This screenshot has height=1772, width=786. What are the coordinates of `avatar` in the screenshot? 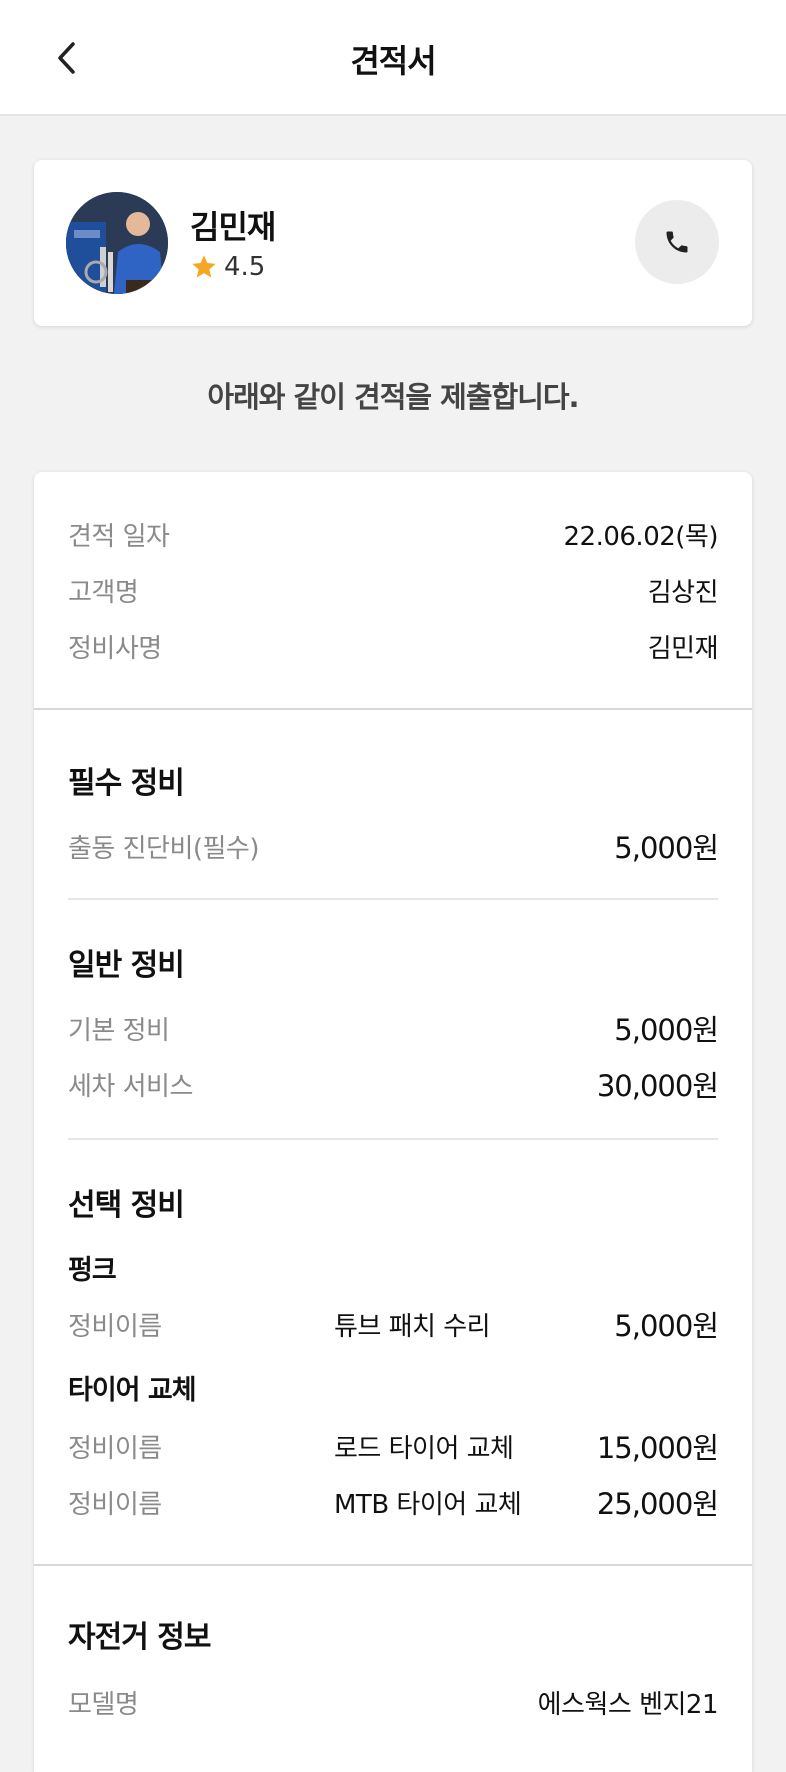 It's located at (117, 243).